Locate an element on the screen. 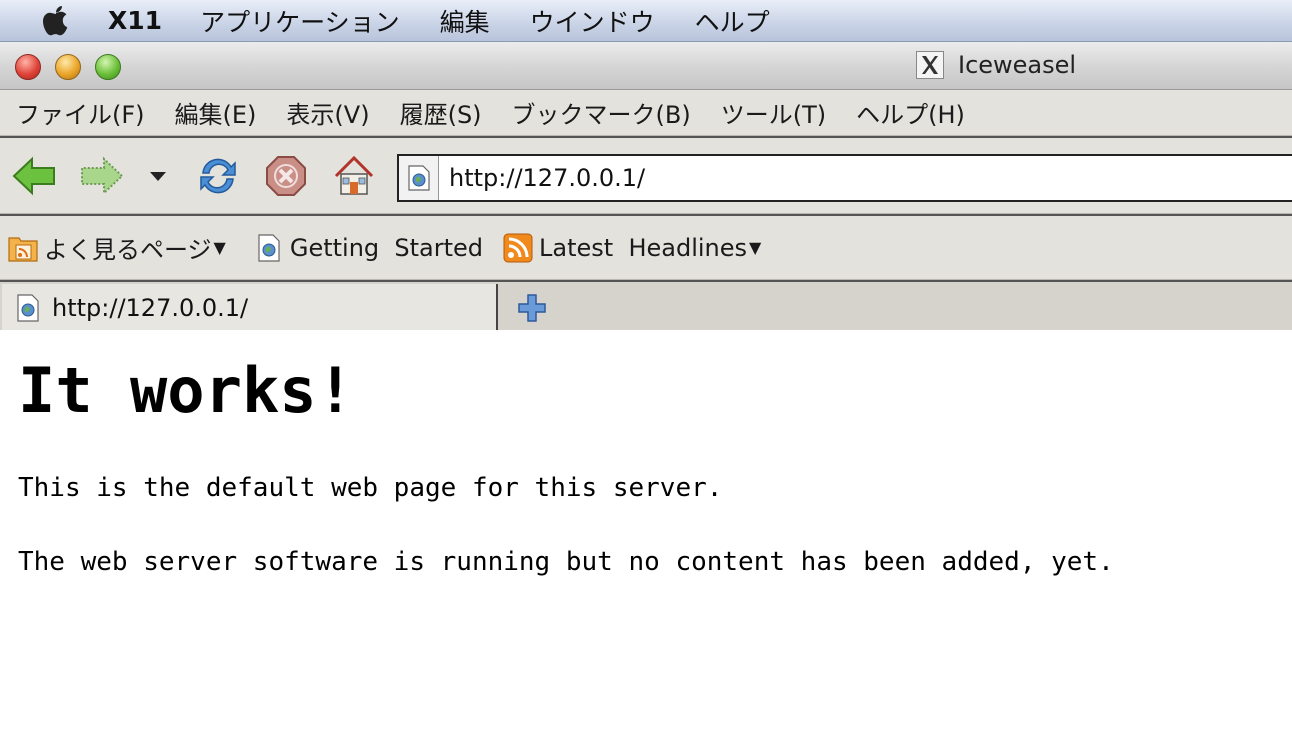 The image size is (1292, 732). bookmark-latest-headlines-label: Latest Headlines is located at coordinates (643, 247).